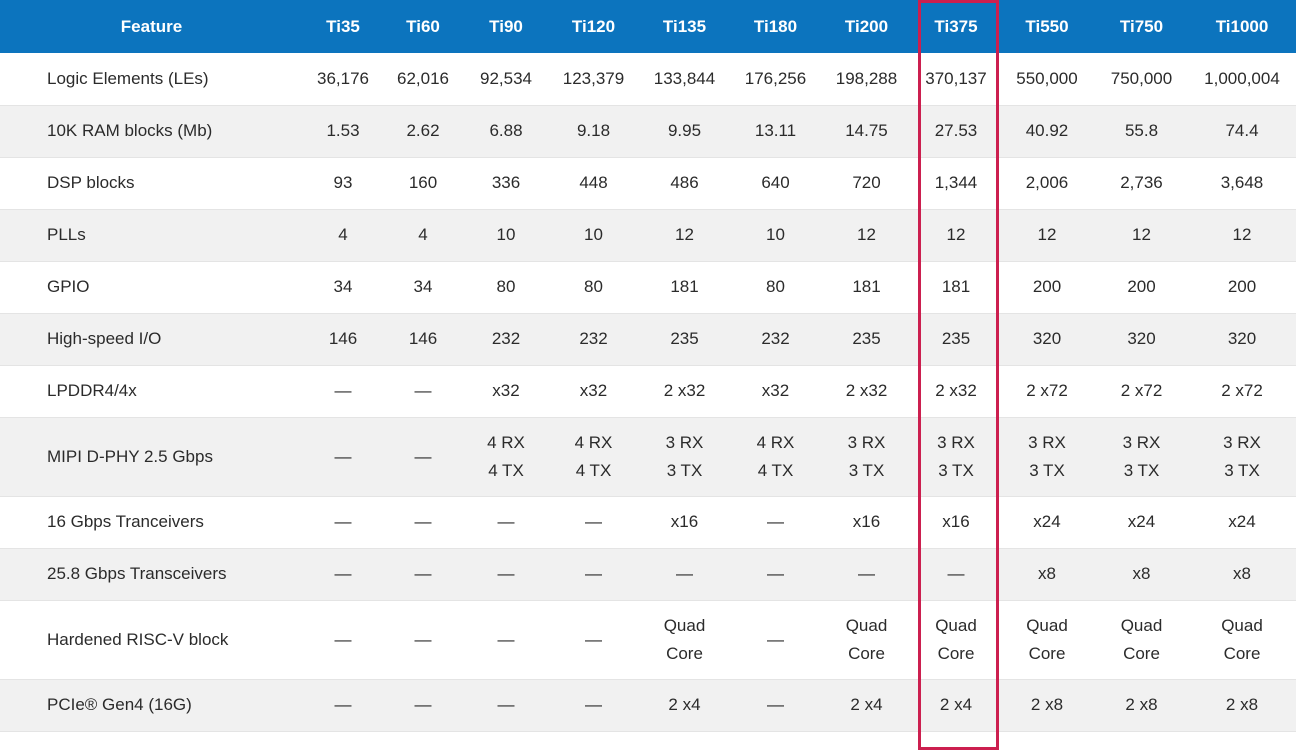 Image resolution: width=1302 pixels, height=751 pixels. I want to click on table-cell: 235, so click(684, 339).